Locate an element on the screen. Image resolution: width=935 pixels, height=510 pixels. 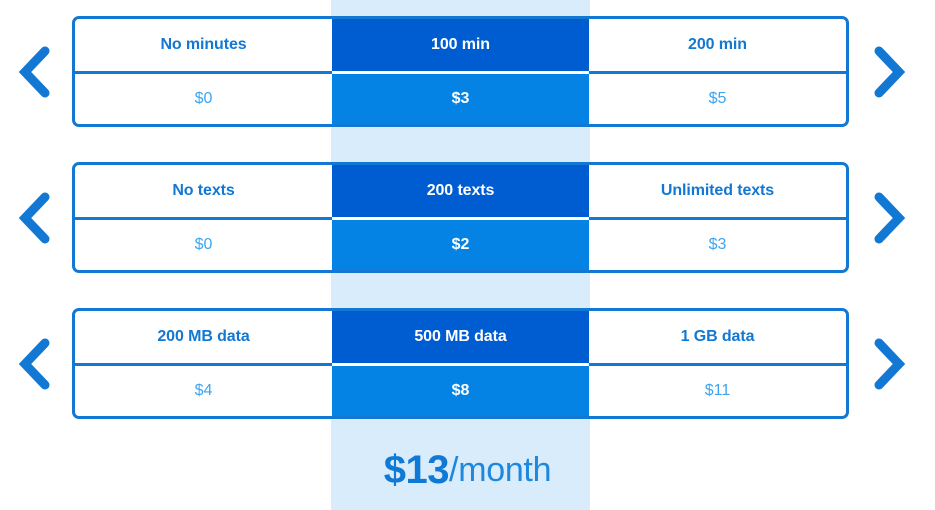
option-label-selected: 100 min is located at coordinates (460, 45).